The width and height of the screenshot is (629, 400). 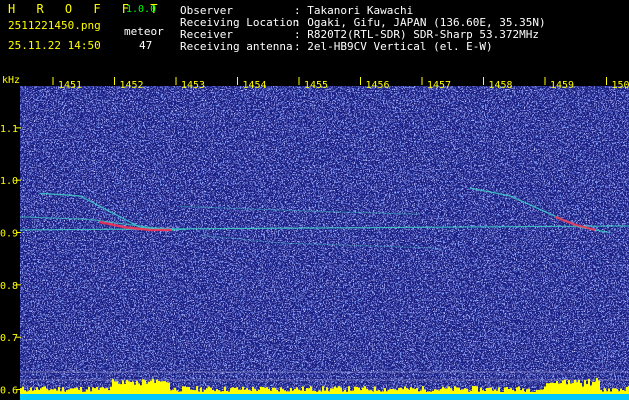 I want to click on y-axis-unit: kHz, so click(x=11, y=81).